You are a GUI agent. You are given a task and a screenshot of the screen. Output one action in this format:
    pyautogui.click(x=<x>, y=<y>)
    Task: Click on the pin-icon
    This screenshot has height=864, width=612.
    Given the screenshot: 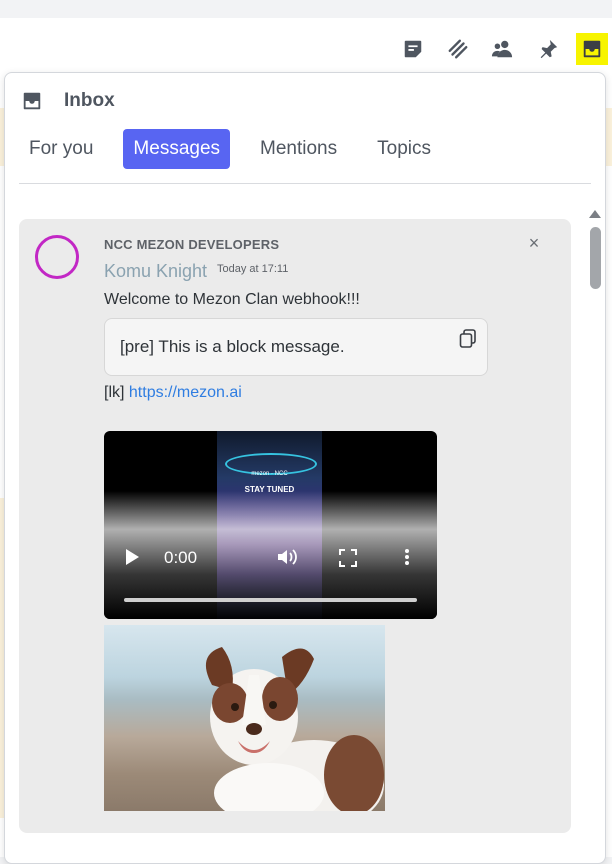 What is the action you would take?
    pyautogui.click(x=548, y=49)
    